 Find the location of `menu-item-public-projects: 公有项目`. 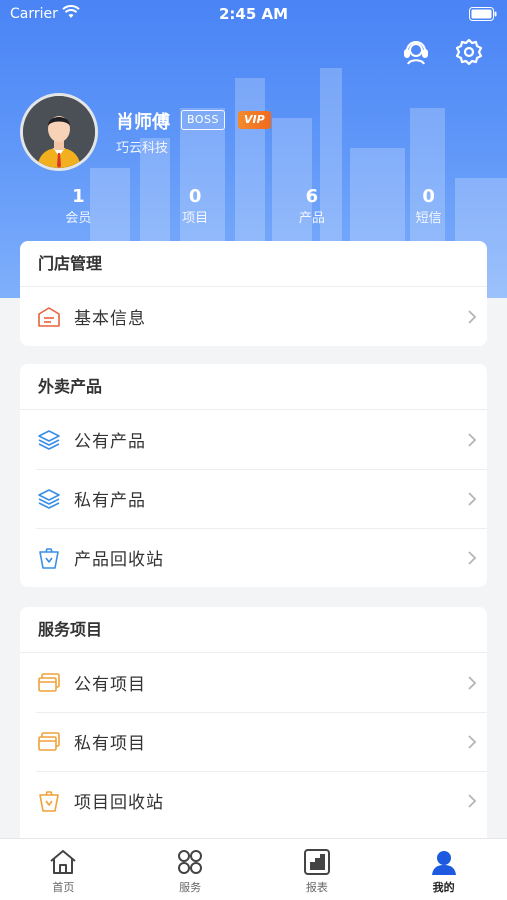

menu-item-public-projects: 公有项目 is located at coordinates (253, 682).